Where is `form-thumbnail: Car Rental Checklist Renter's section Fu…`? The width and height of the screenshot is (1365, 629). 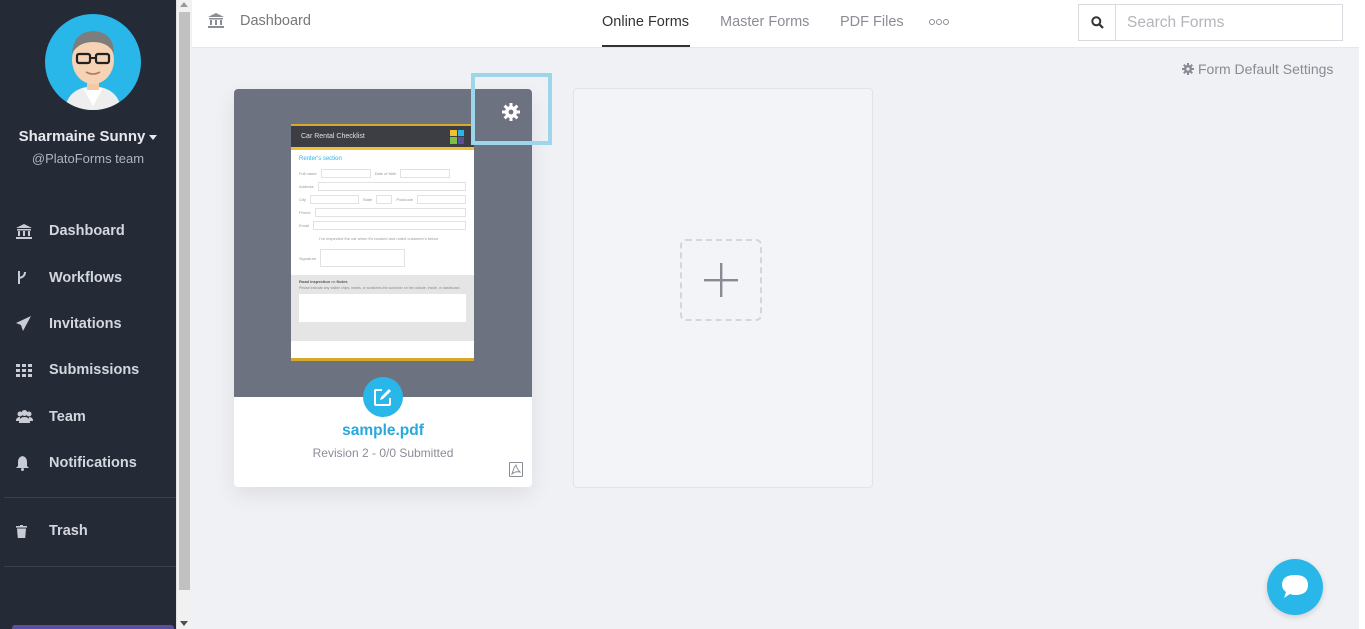 form-thumbnail: Car Rental Checklist Renter's section Fu… is located at coordinates (382, 242).